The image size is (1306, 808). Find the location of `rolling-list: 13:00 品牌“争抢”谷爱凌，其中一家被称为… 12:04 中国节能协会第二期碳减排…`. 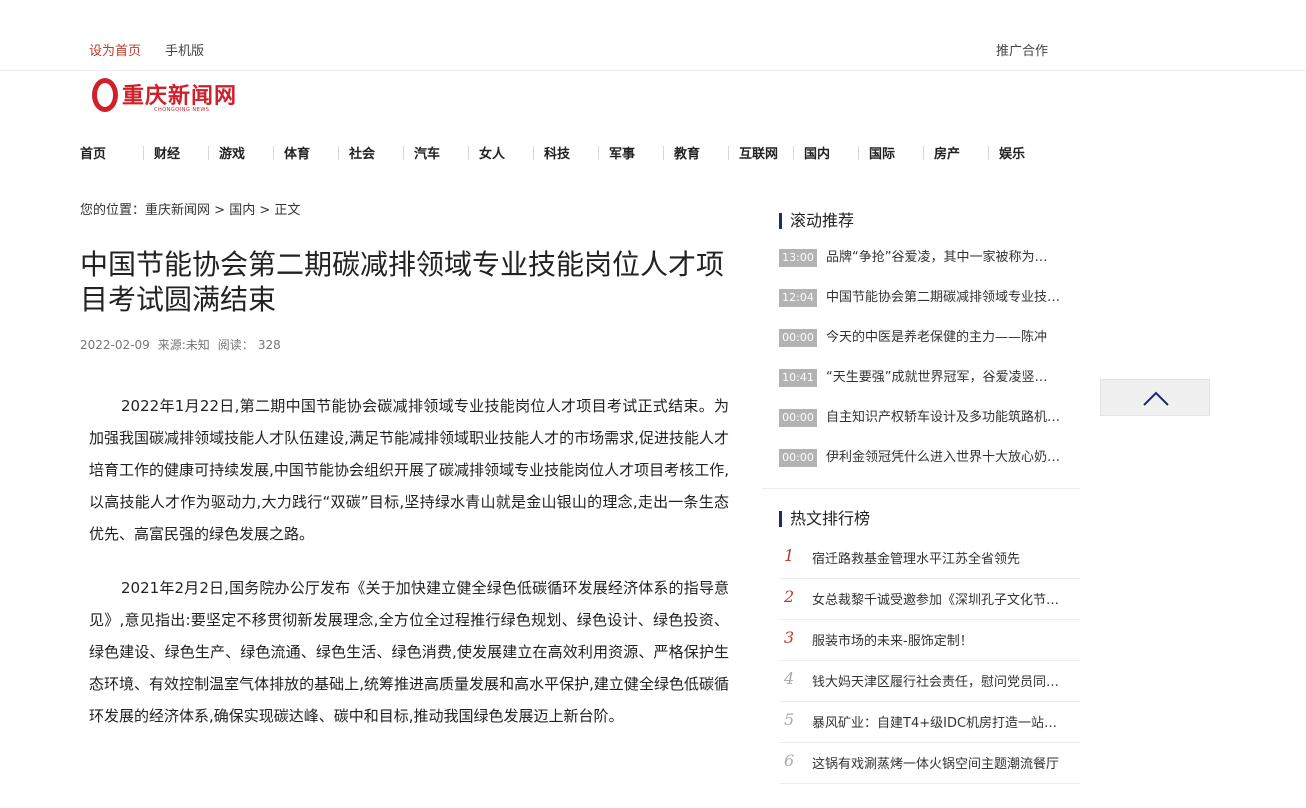

rolling-list: 13:00 品牌“争抢”谷爱凌，其中一家被称为… 12:04 中国节能协会第二期碳减排… is located at coordinates (929, 368).